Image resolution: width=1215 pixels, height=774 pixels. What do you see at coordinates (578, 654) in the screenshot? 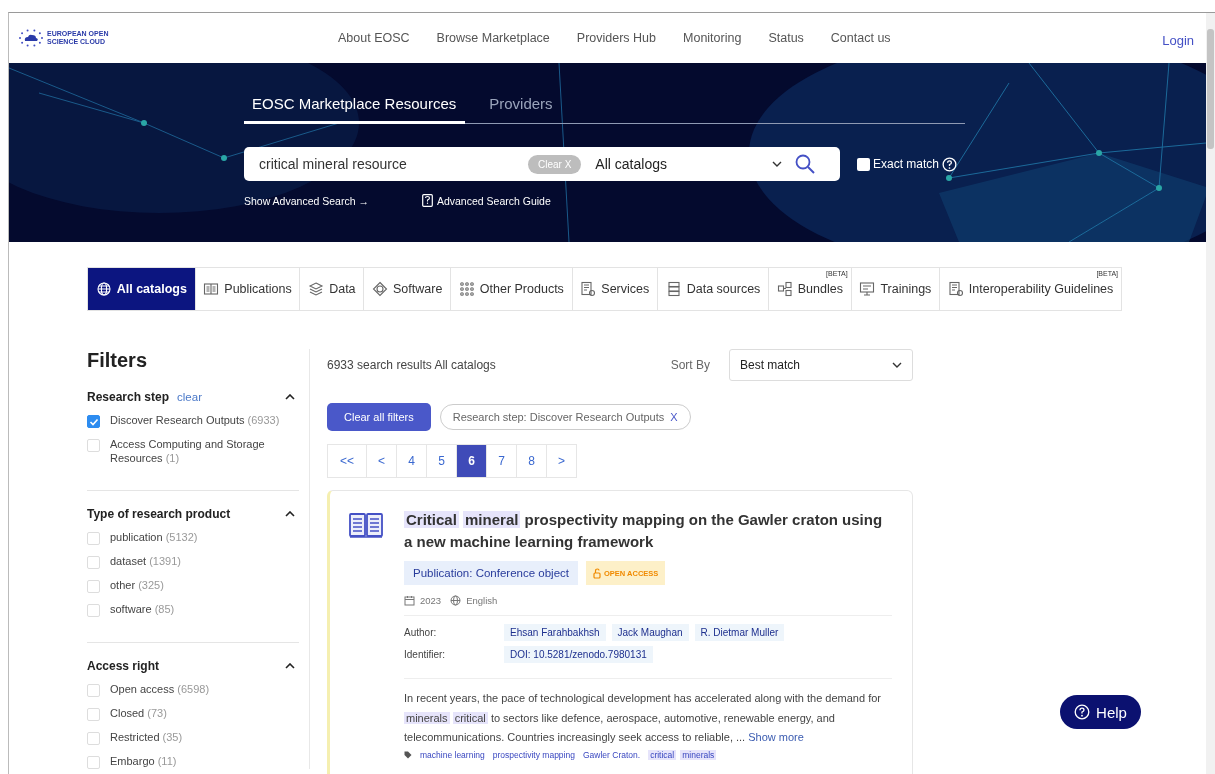
I see `field-value-link: DOI: 10.5281/zenodo.7980131` at bounding box center [578, 654].